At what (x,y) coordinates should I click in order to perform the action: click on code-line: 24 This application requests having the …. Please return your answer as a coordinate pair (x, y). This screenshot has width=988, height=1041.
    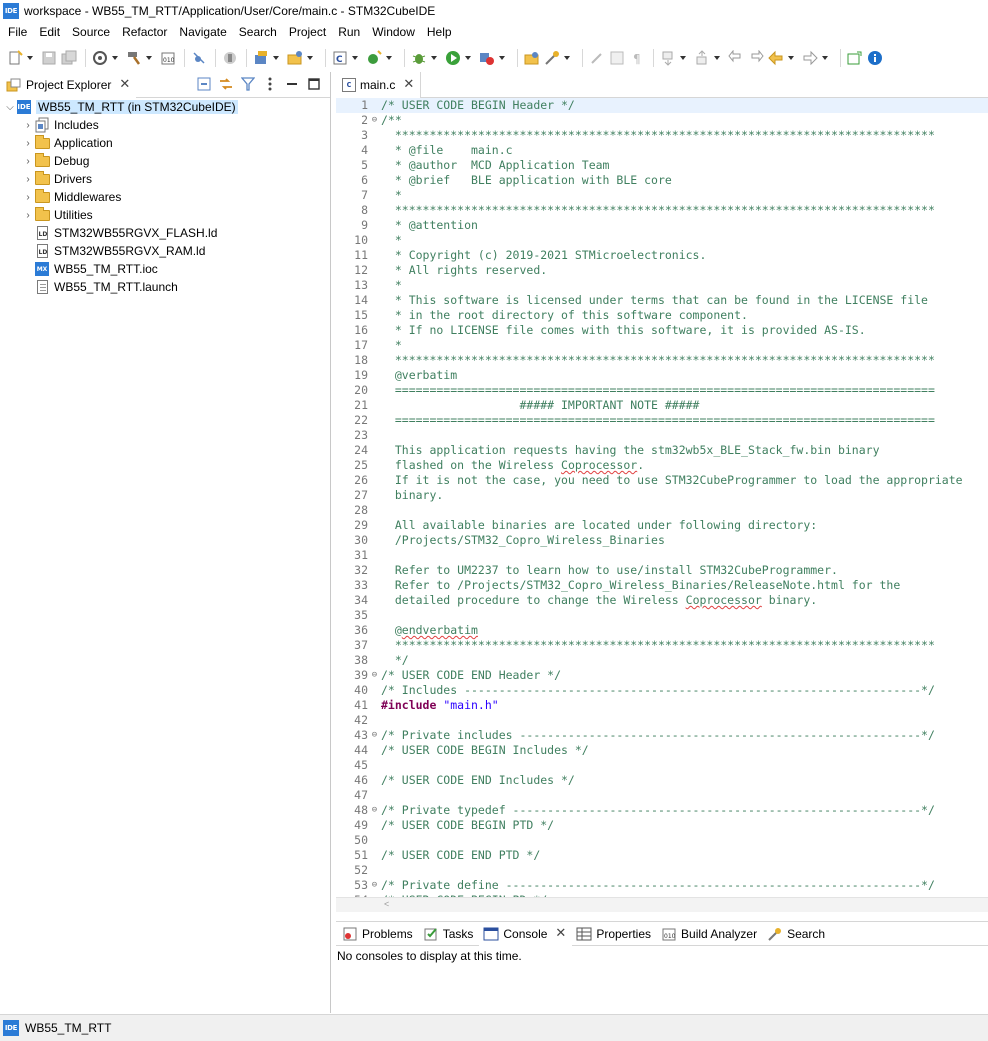
    Looking at the image, I should click on (662, 450).